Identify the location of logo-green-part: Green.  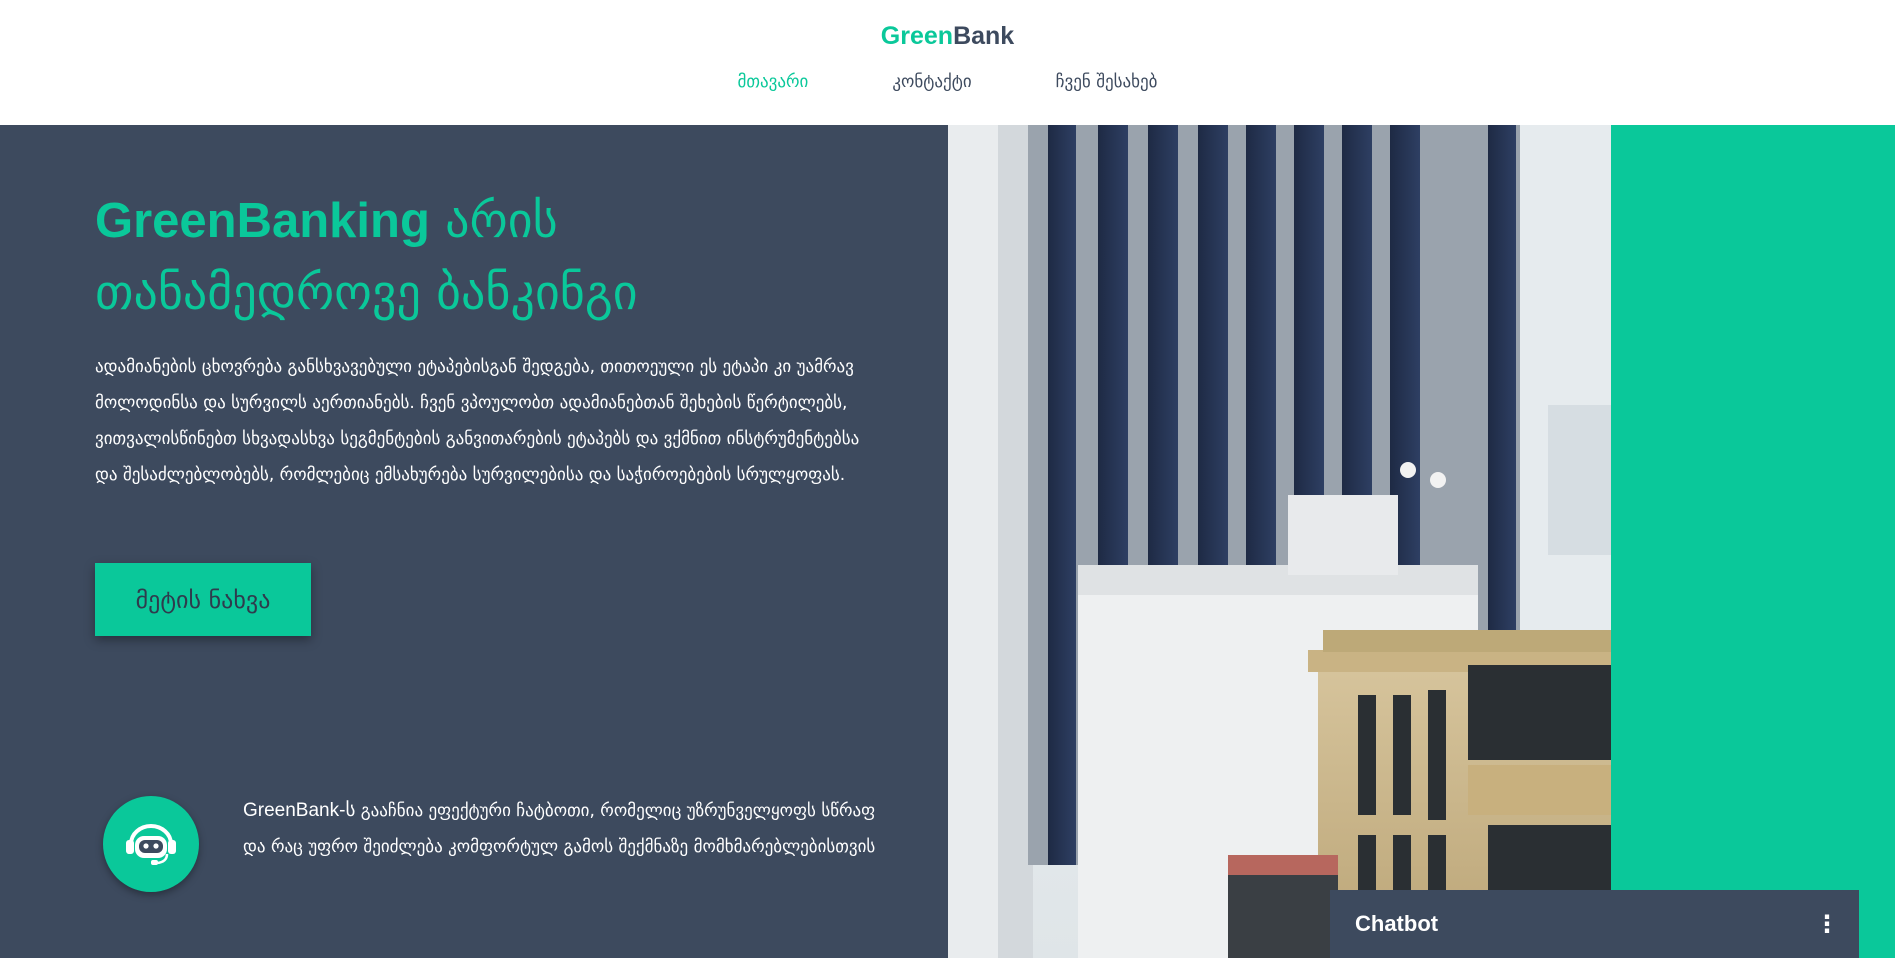
(917, 36).